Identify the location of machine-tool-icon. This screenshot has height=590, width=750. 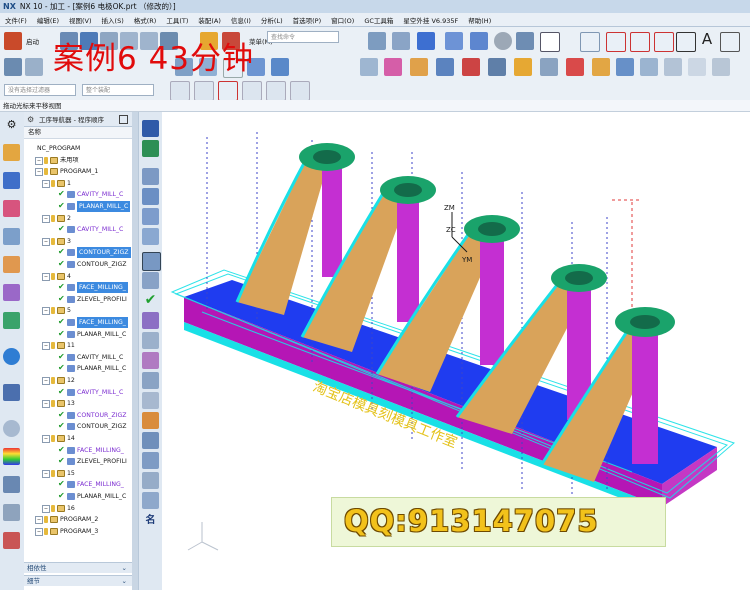
(11, 180).